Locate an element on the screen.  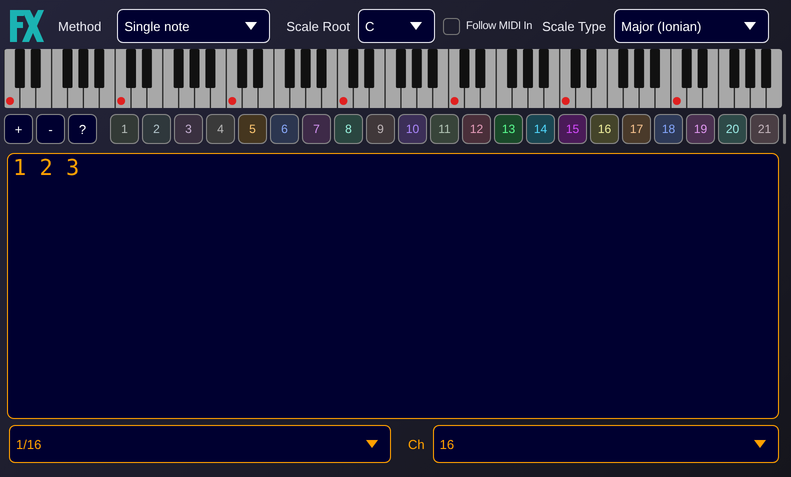
piano-keyboard is located at coordinates (393, 78).